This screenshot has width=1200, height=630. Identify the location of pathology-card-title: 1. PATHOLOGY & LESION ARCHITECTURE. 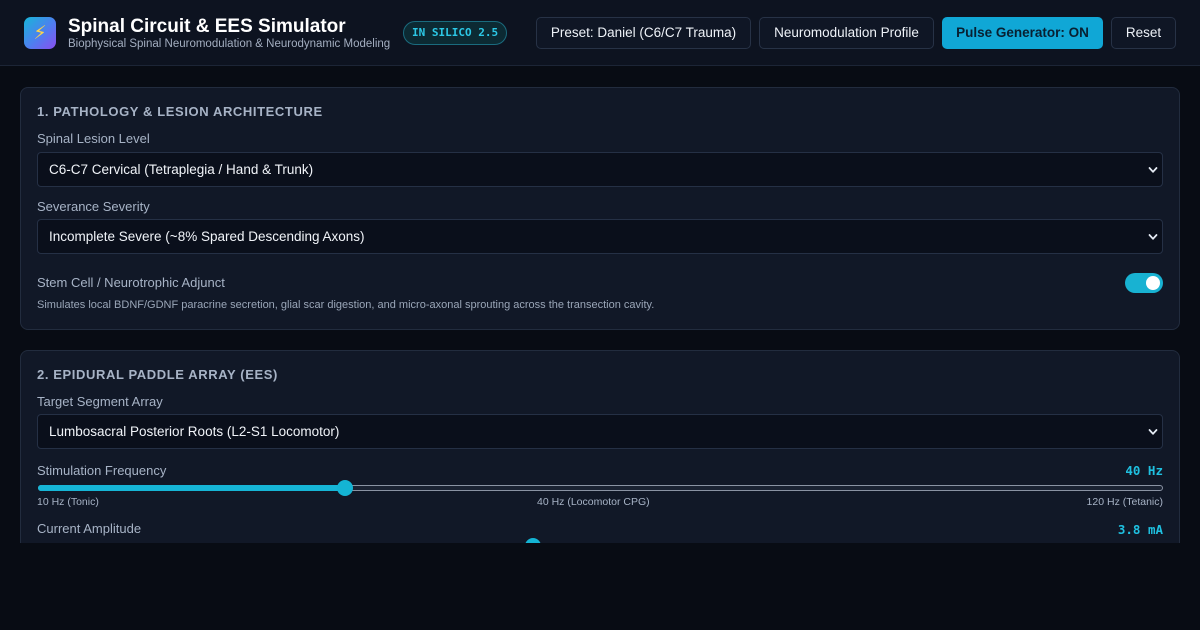
(180, 111).